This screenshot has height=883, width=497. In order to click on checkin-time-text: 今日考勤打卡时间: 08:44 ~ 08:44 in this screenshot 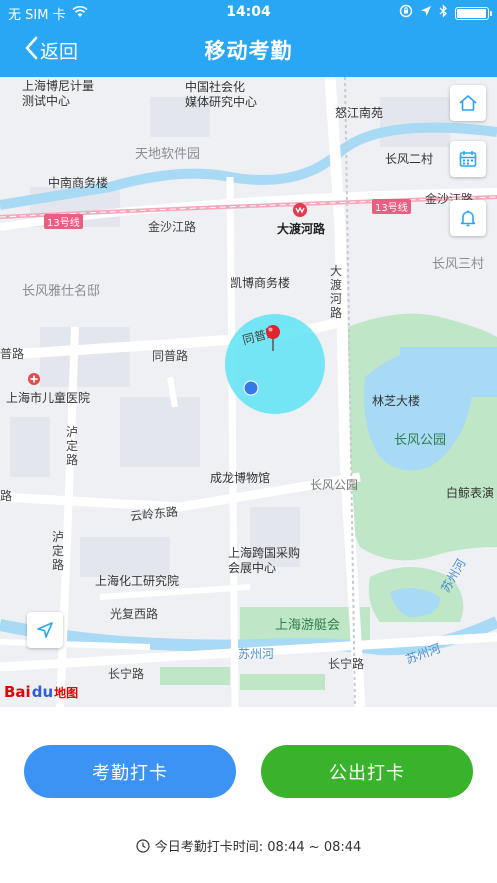, I will do `click(258, 847)`.